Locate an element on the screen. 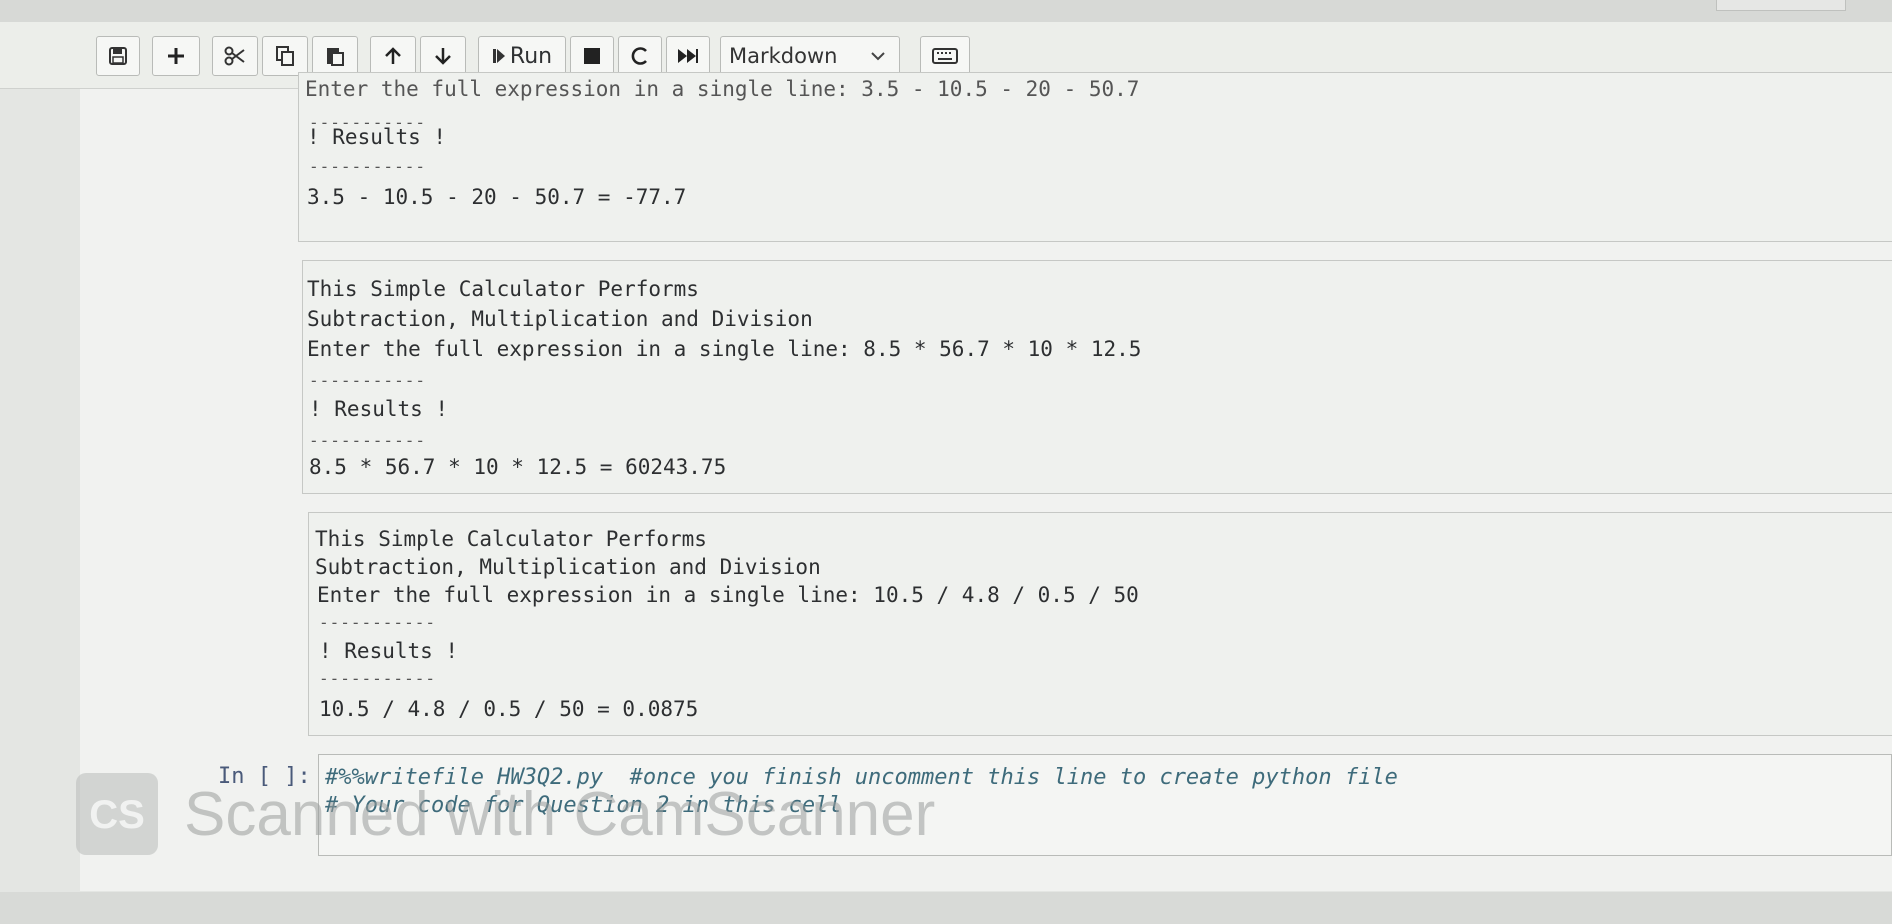 The image size is (1892, 924). camscanner-logo: CS is located at coordinates (117, 814).